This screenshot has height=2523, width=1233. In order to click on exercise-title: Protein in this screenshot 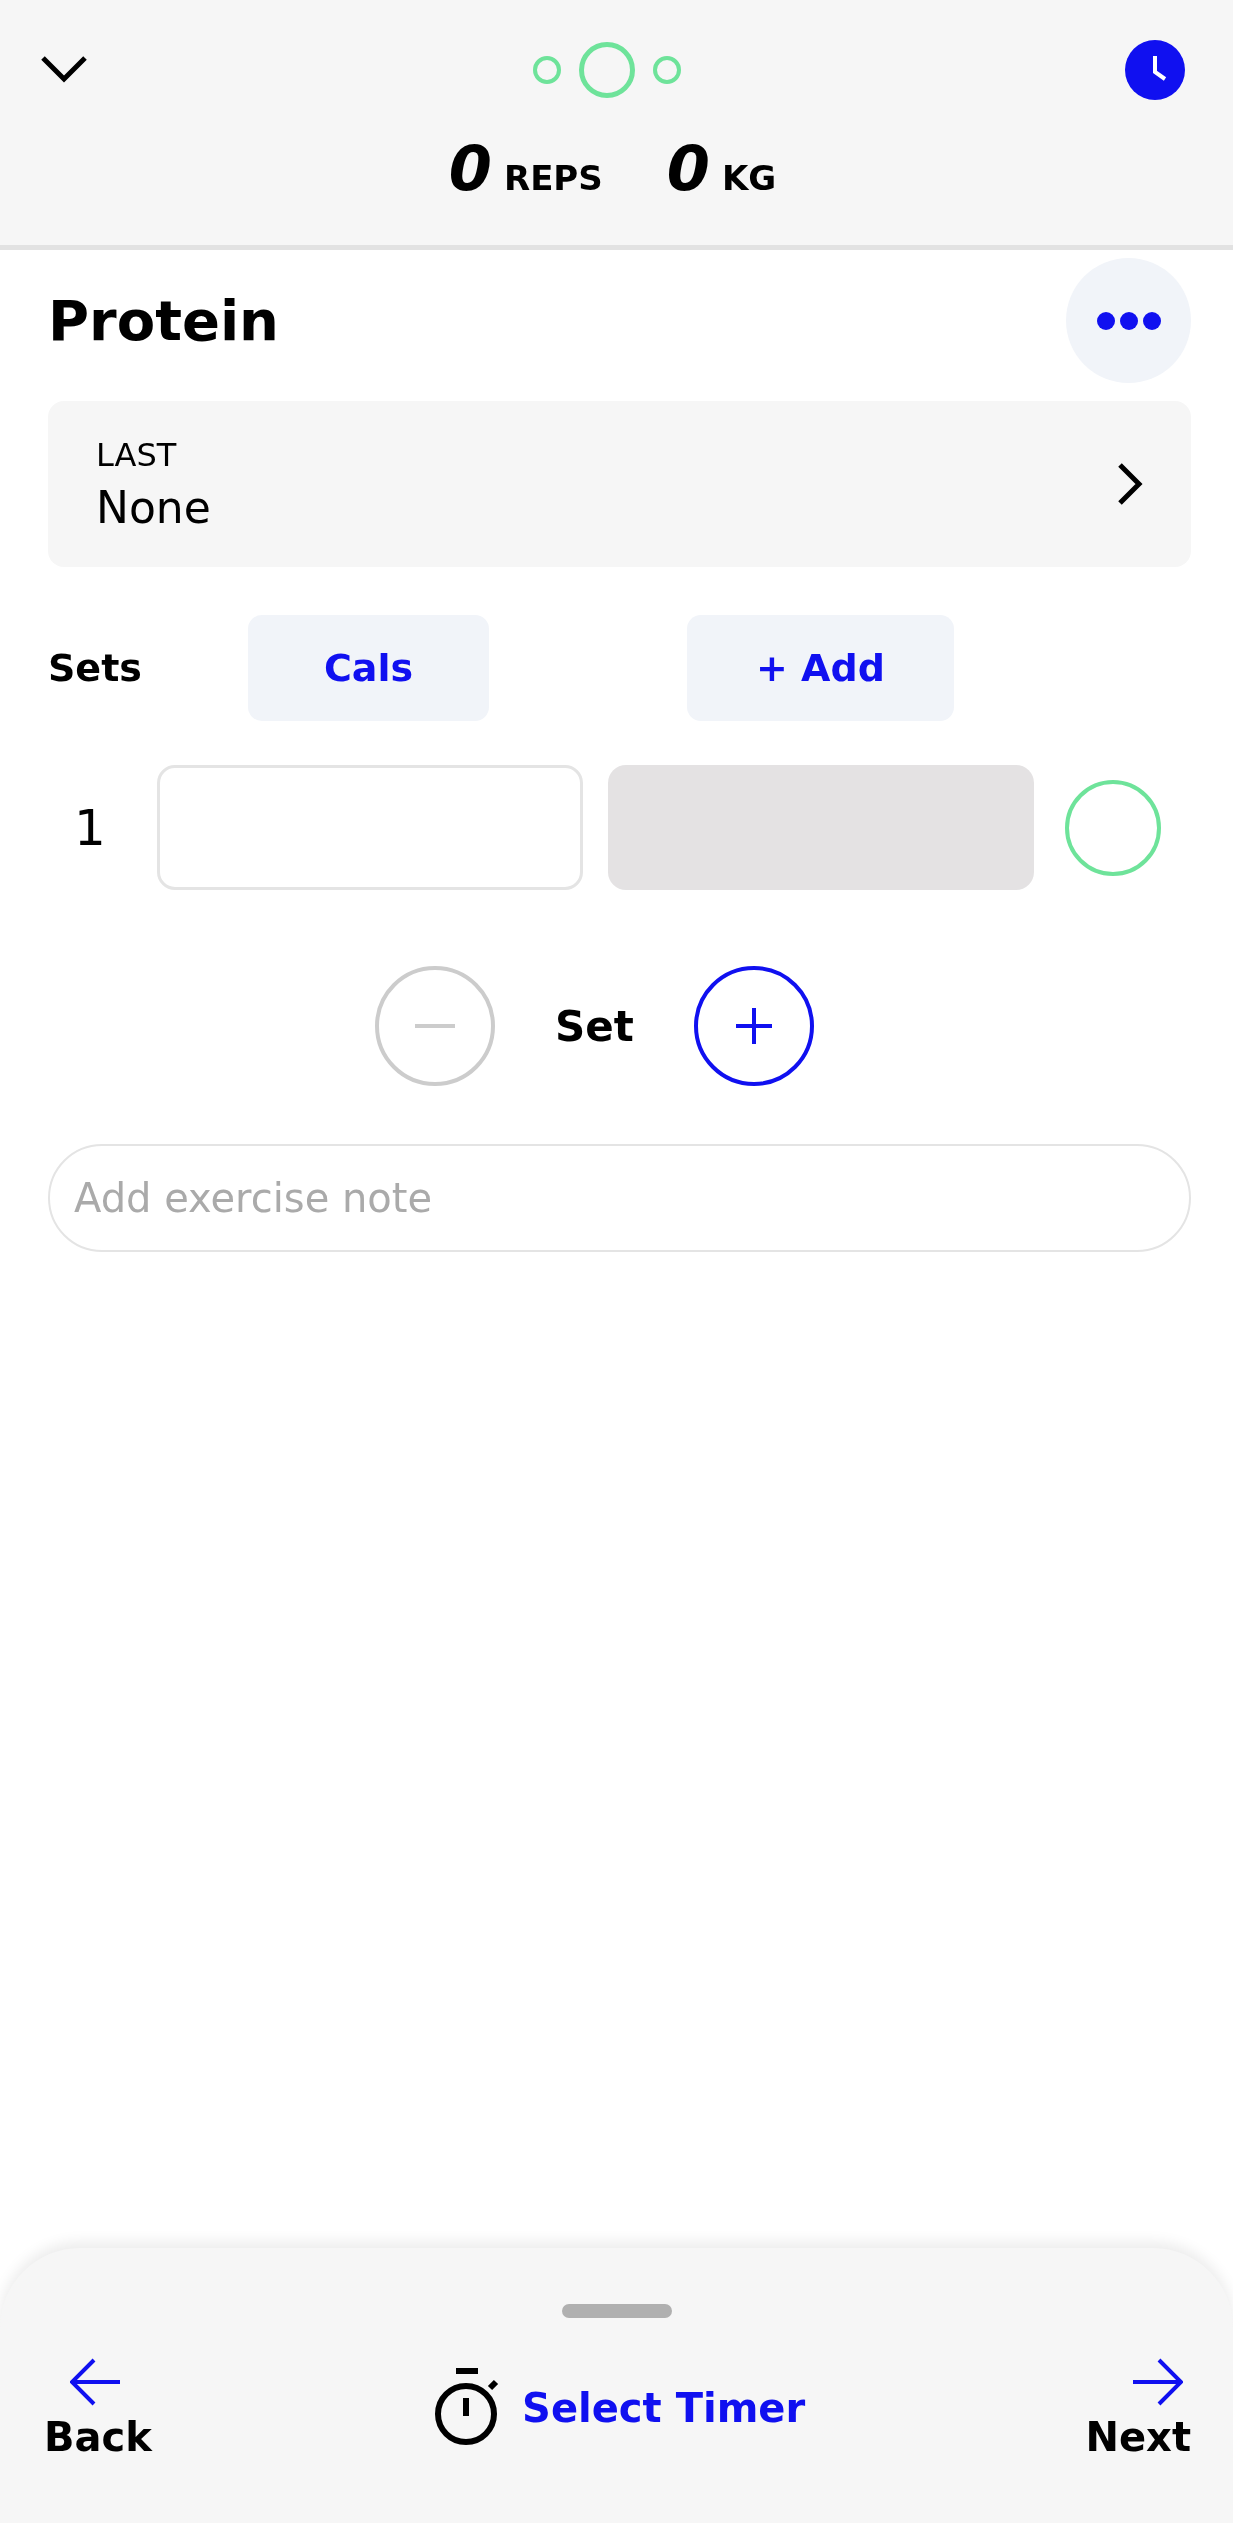, I will do `click(163, 320)`.